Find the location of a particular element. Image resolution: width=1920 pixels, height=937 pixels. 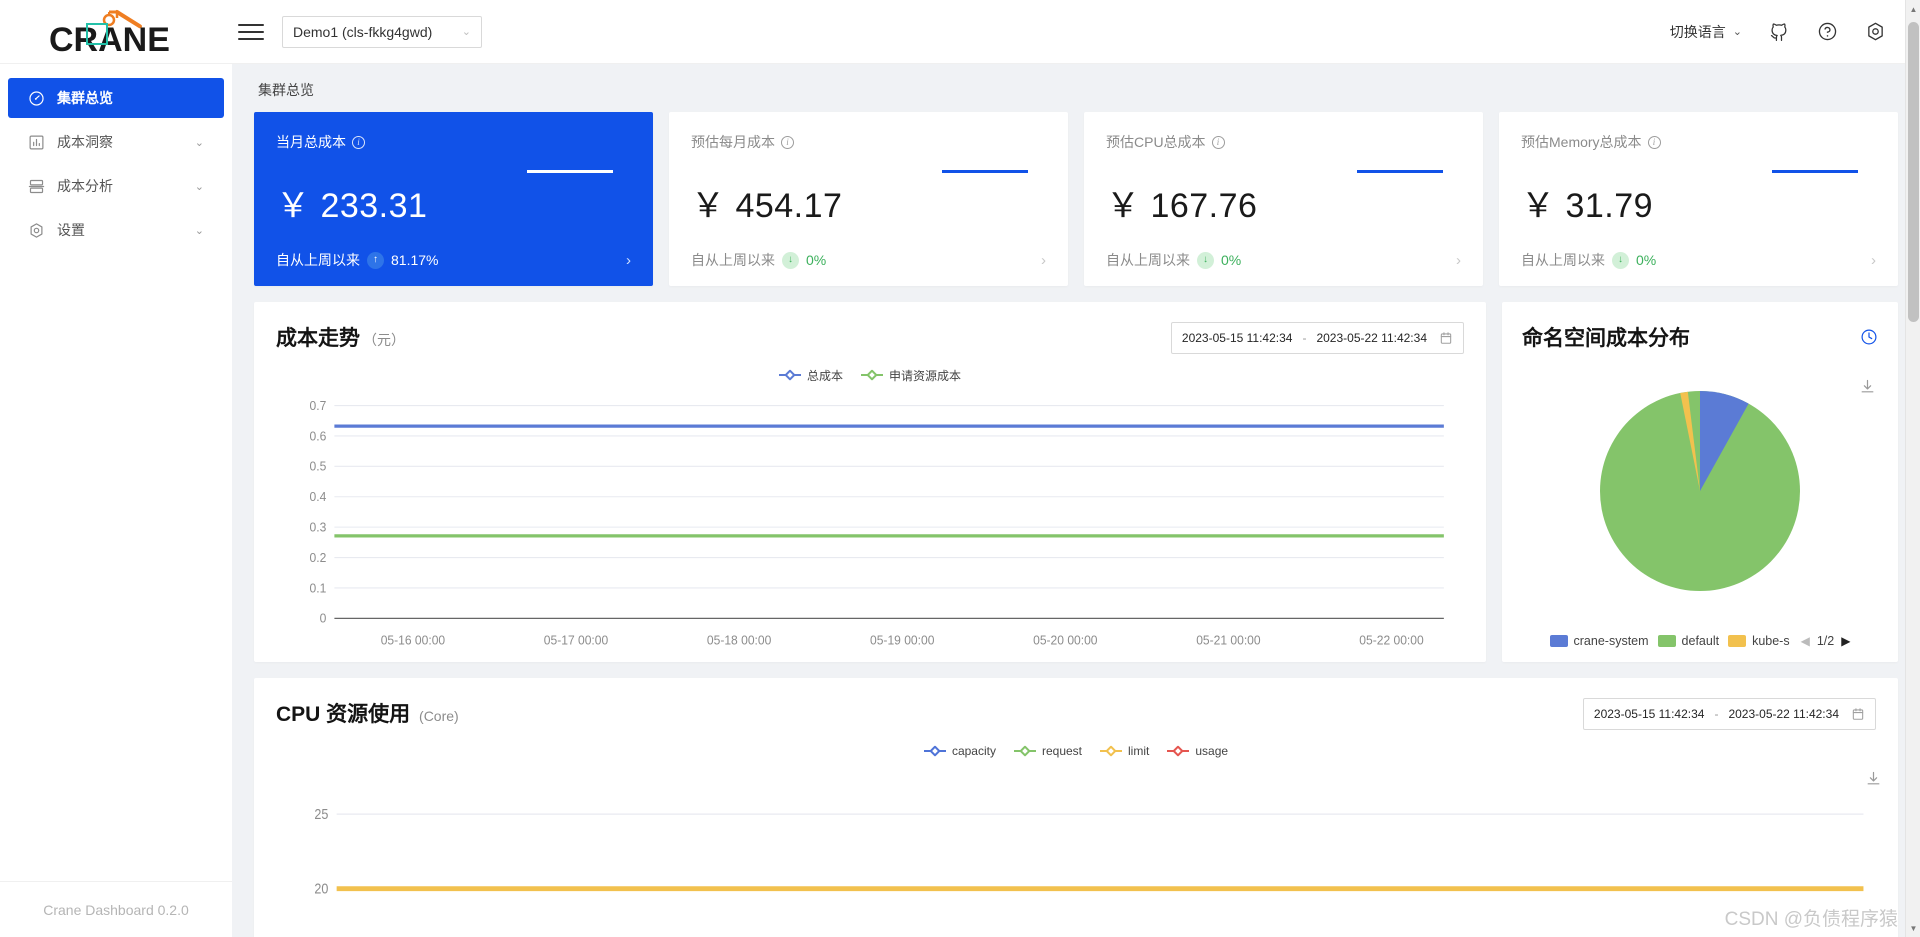

legend-item-total-cost: 总成本 is located at coordinates (810, 375).